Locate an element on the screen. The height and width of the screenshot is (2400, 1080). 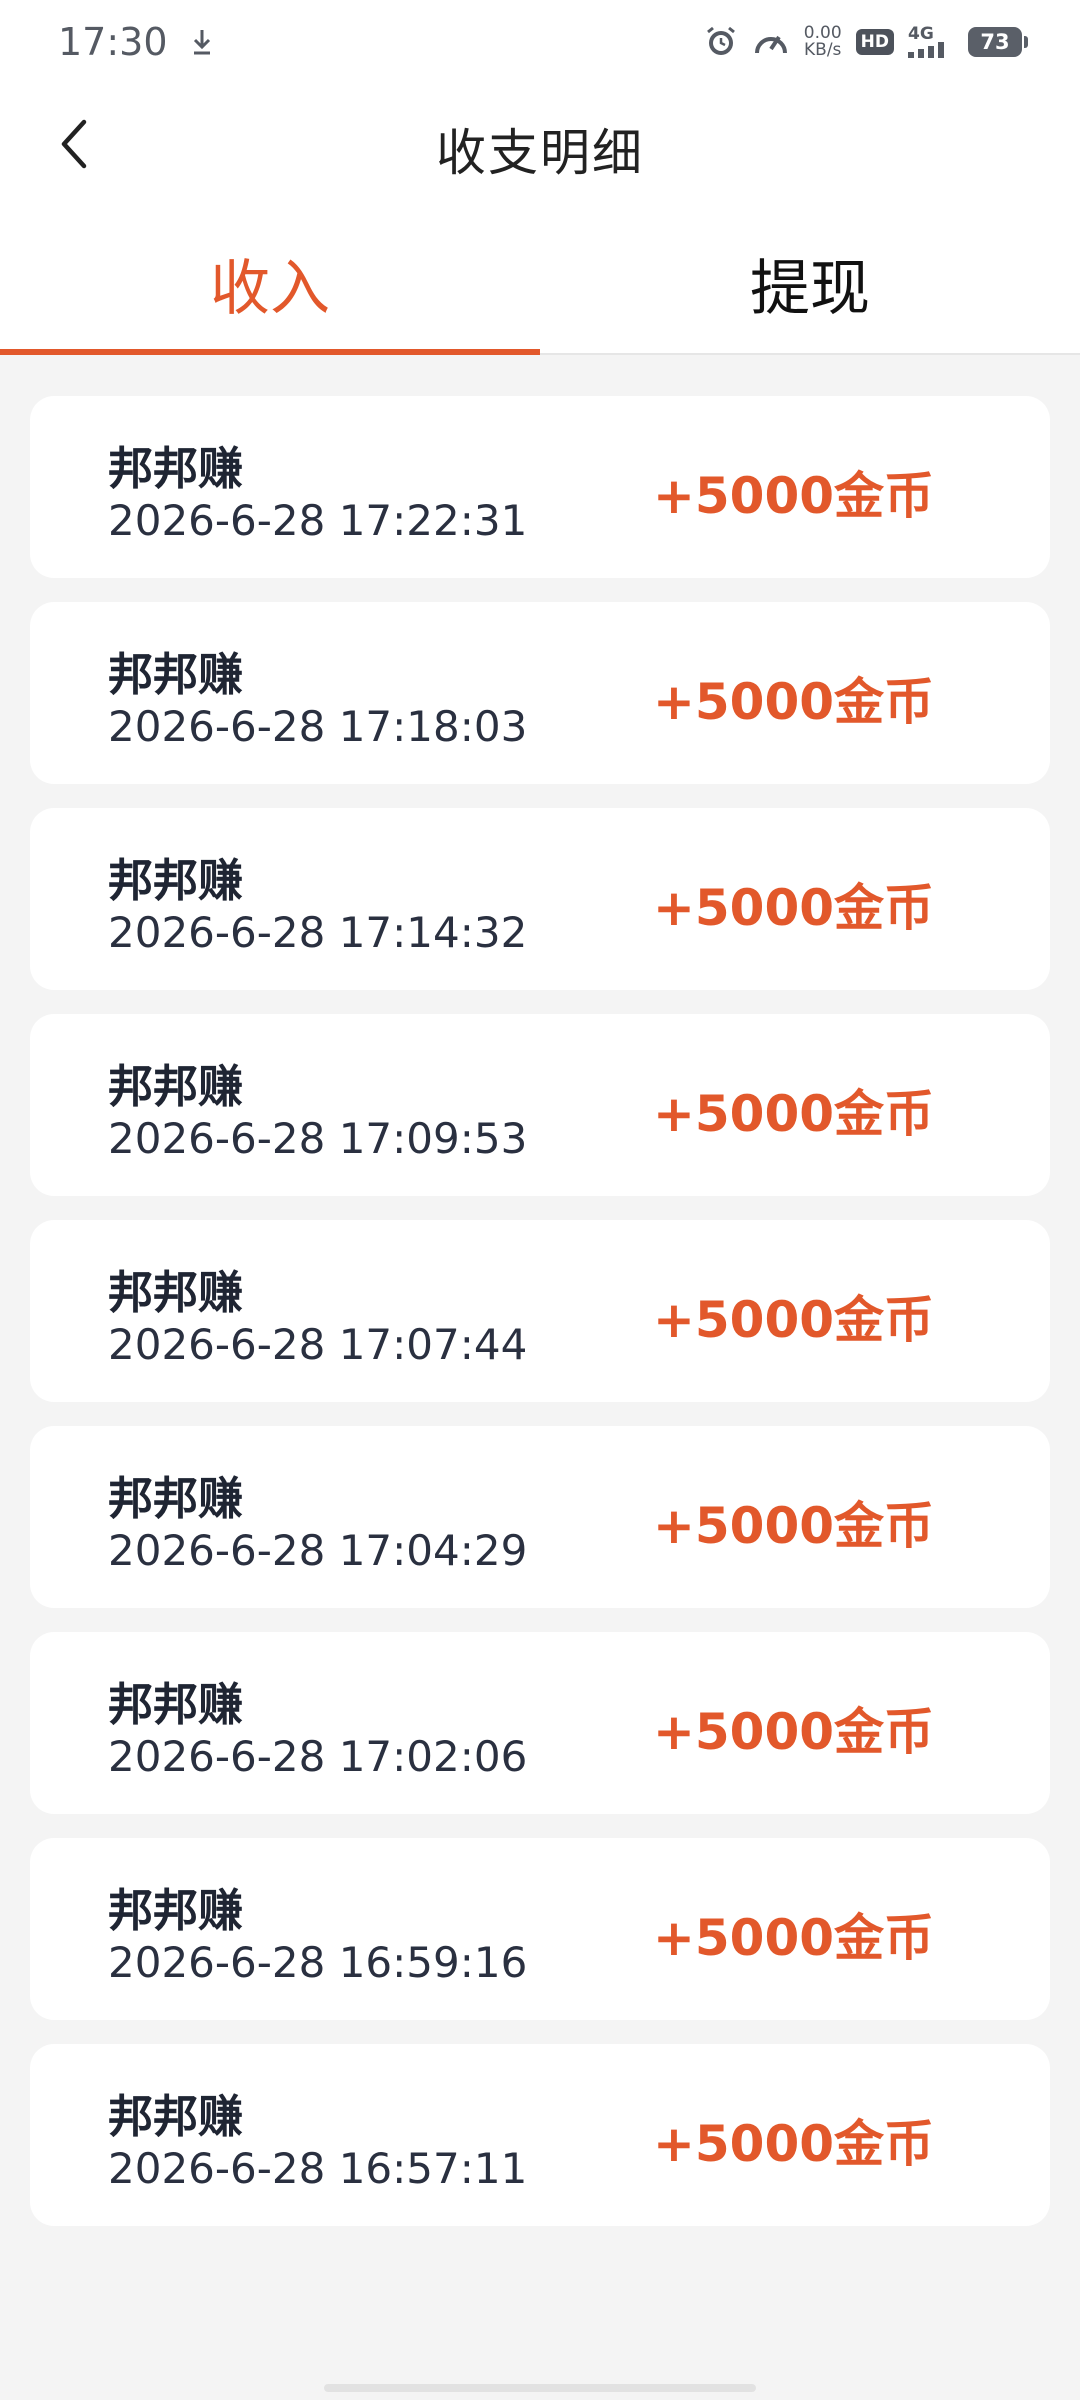
list-item: 邦邦赚 2026-6-28 17:09:53 +5000金币 is located at coordinates (540, 1105).